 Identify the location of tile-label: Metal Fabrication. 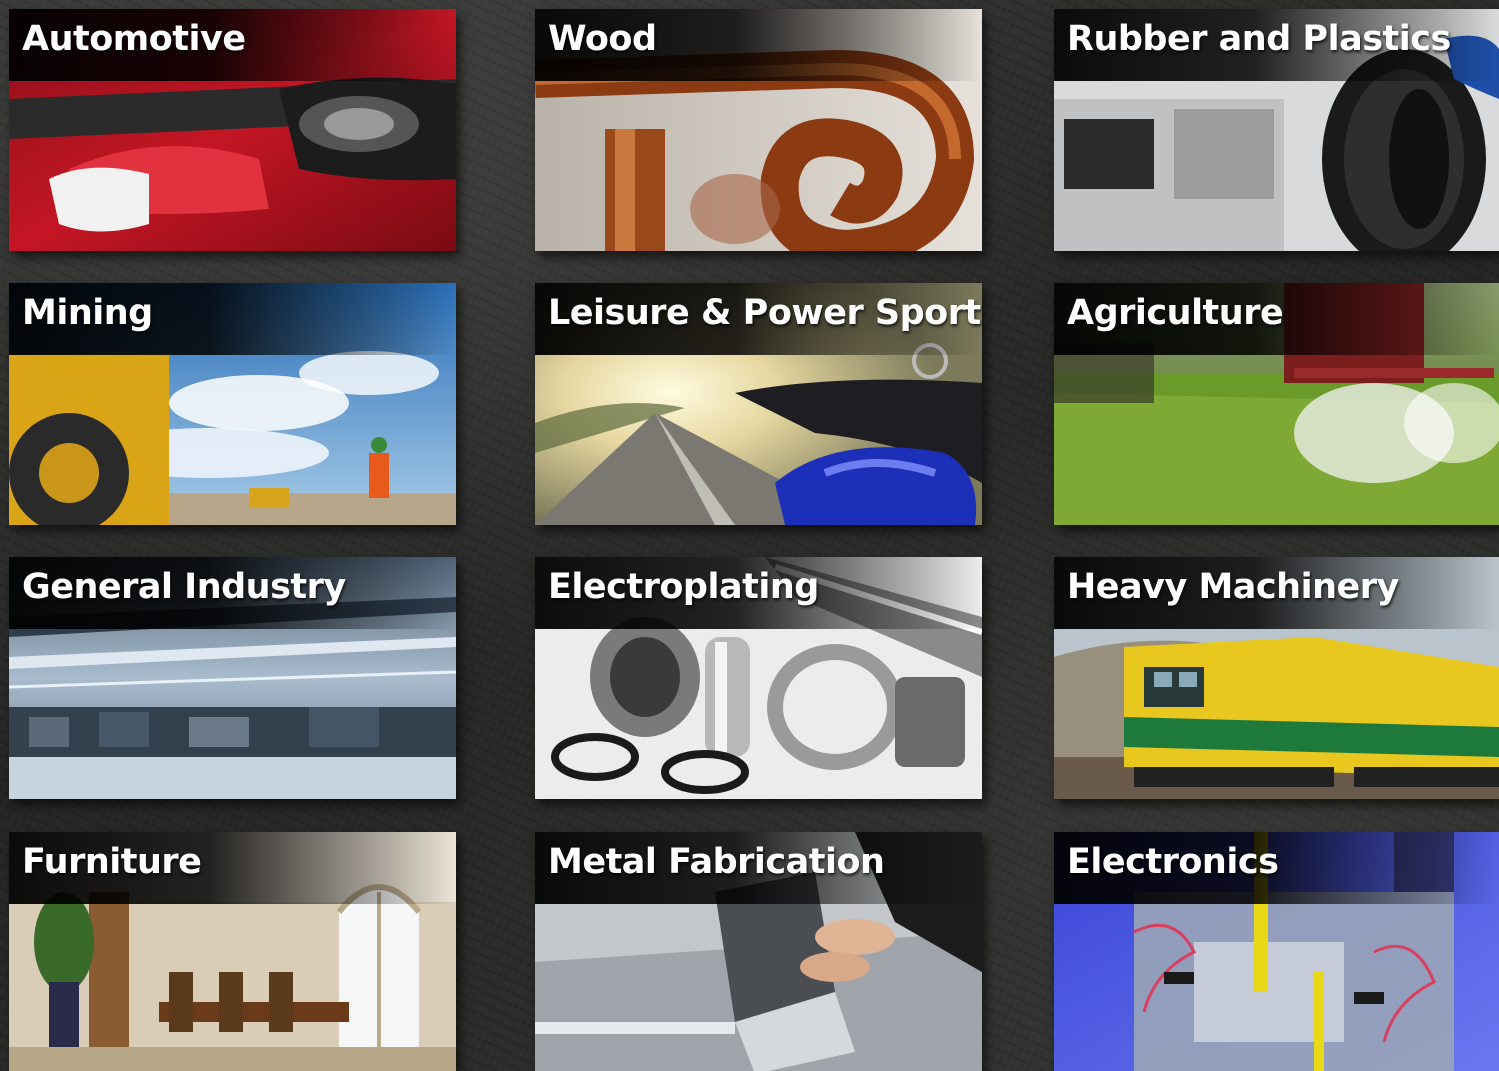
(716, 862).